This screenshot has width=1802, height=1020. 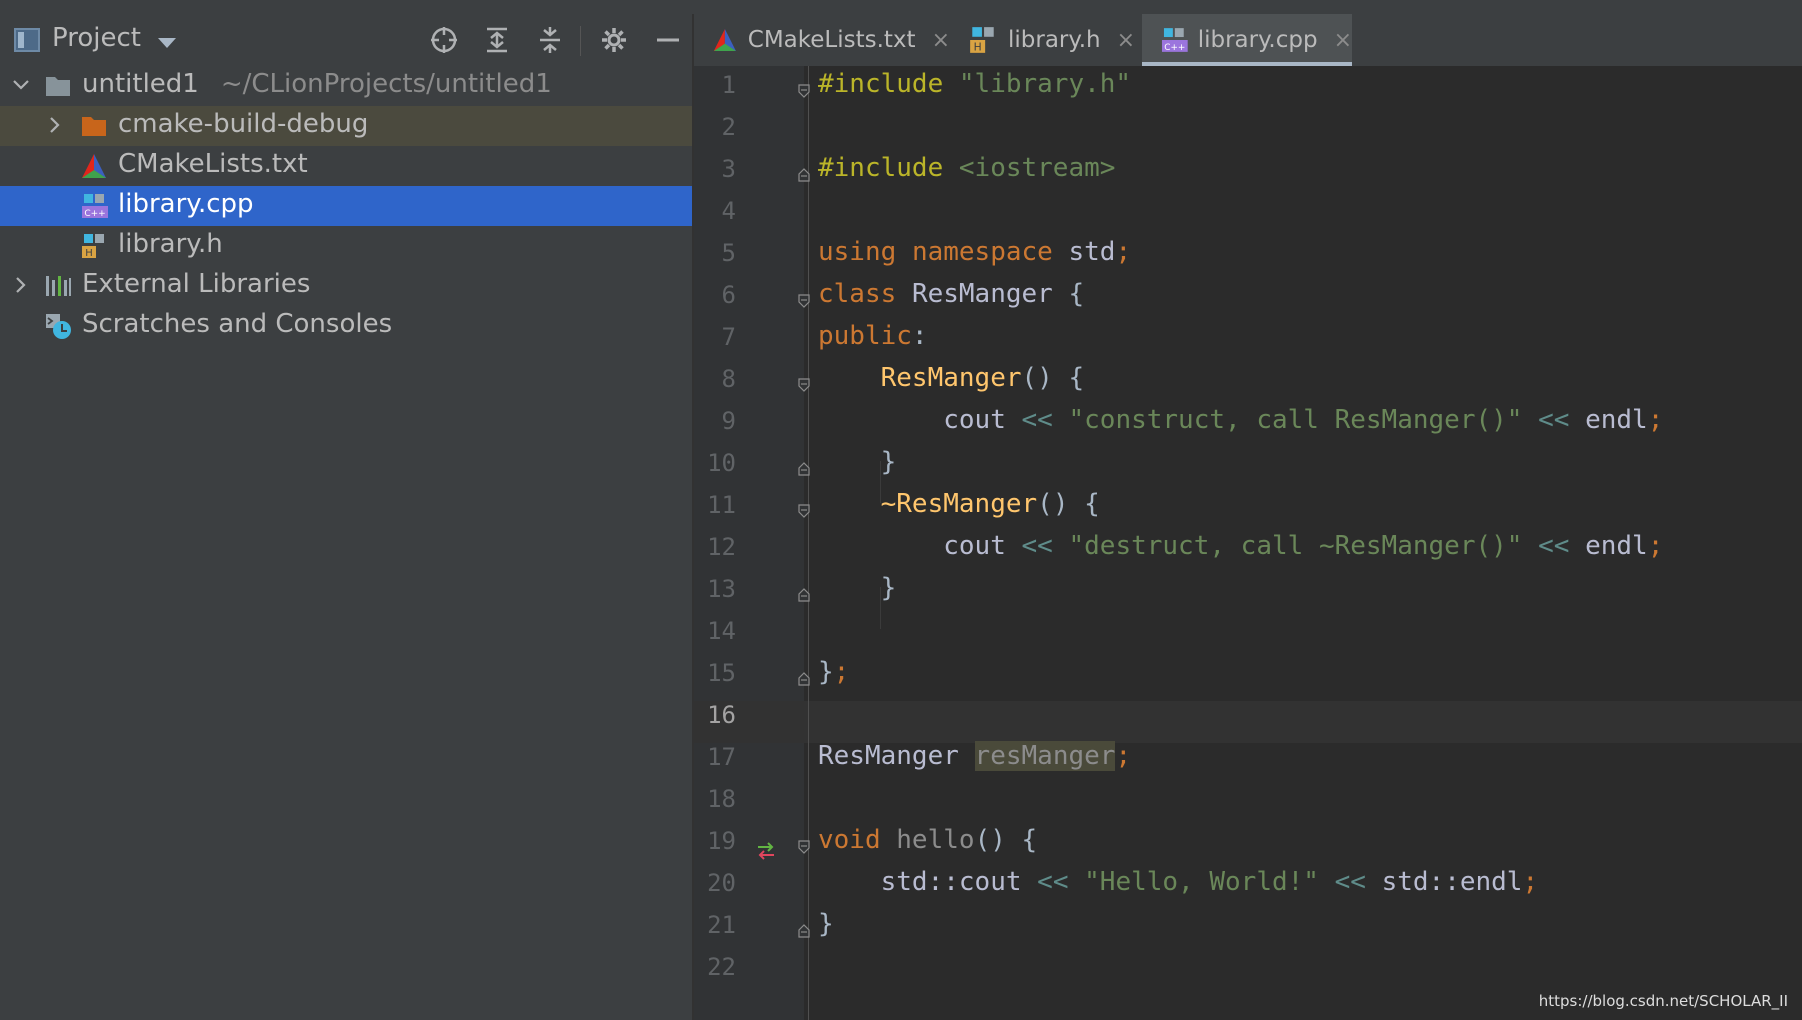 I want to click on line-number: 13, so click(x=715, y=589).